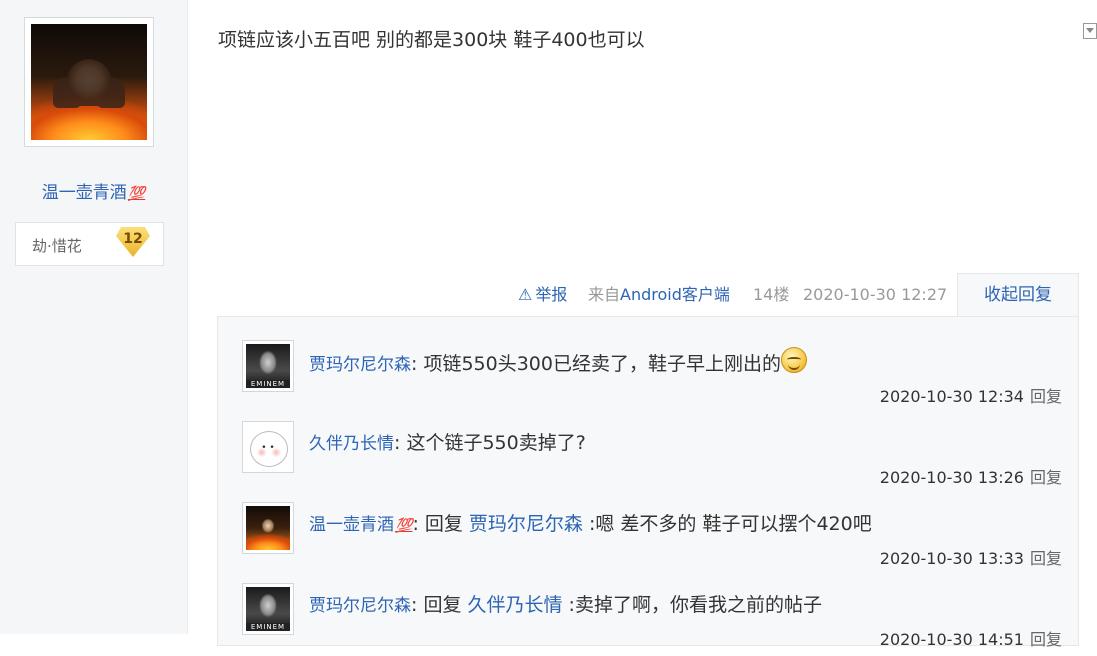 This screenshot has height=656, width=1097. I want to click on report-link: ⚠ 举报, so click(542, 295).